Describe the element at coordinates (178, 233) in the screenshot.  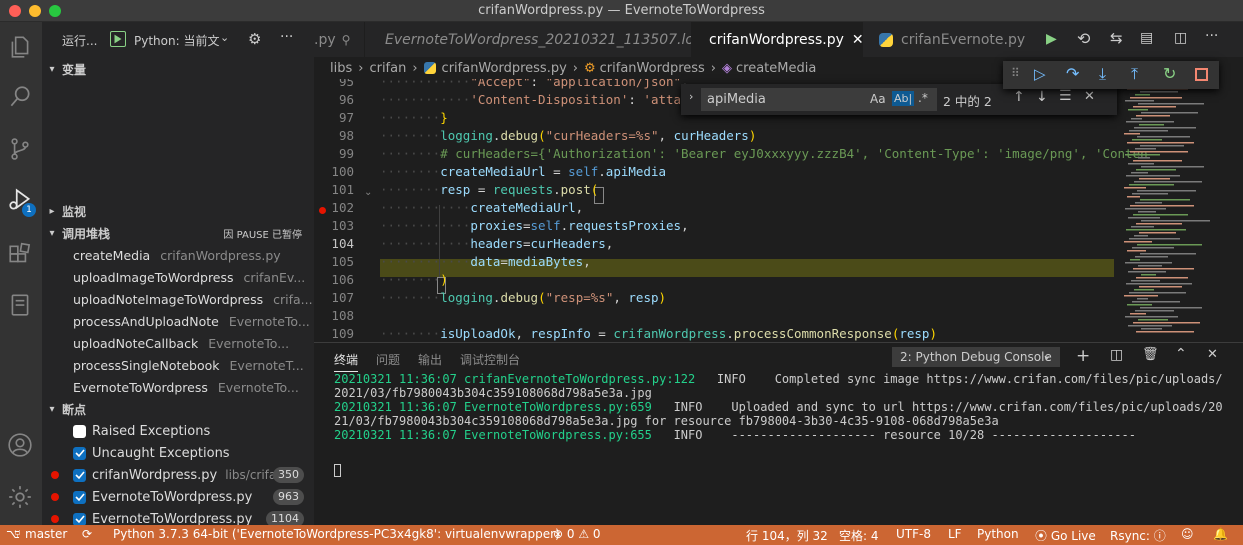
I see `callstack-section-header: ▾ 调用堆栈 因 PAUSE 已暂停` at that location.